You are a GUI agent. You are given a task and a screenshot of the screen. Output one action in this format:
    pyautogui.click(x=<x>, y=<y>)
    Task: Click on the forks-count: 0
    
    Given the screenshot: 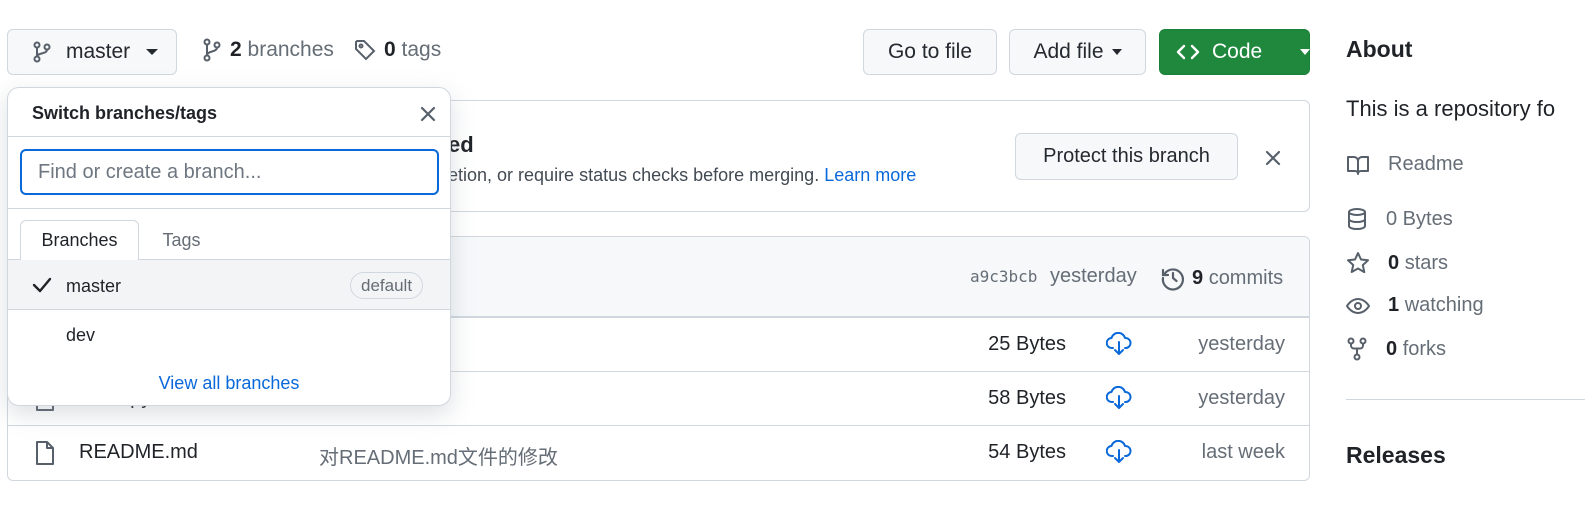 What is the action you would take?
    pyautogui.click(x=1392, y=348)
    